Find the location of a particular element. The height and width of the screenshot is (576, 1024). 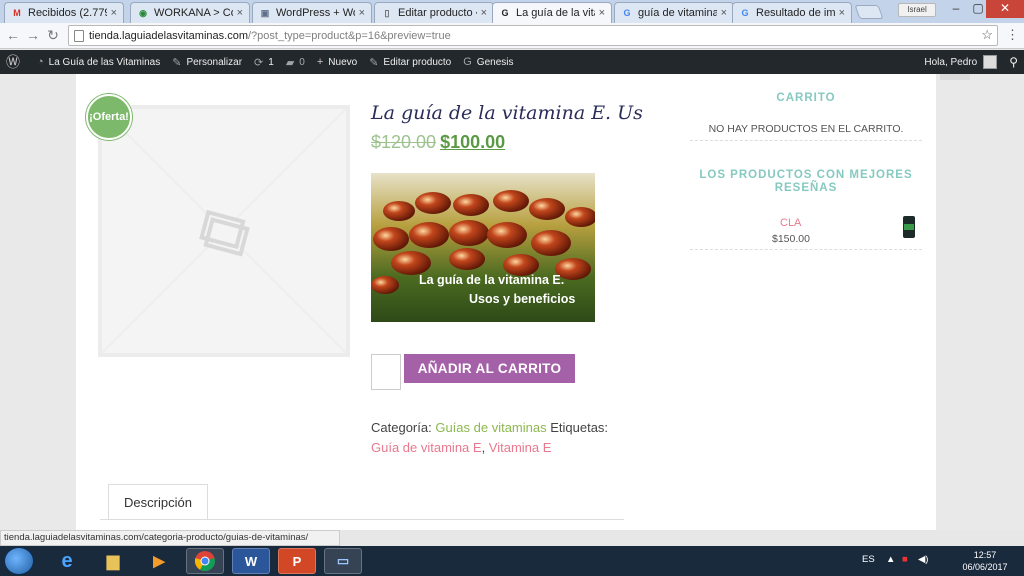

top-rated-title-line-2: RESEÑAS is located at coordinates (806, 188).